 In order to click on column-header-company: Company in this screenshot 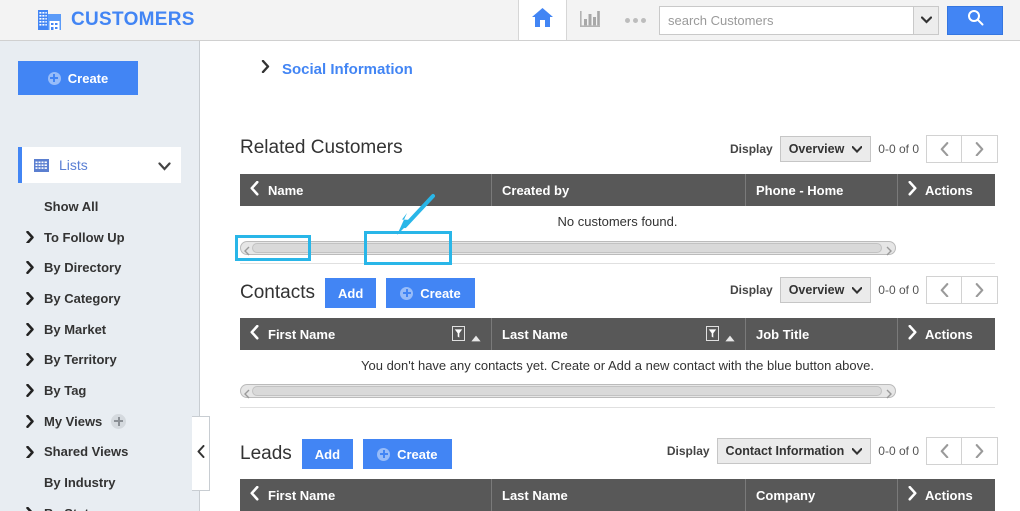, I will do `click(822, 495)`.